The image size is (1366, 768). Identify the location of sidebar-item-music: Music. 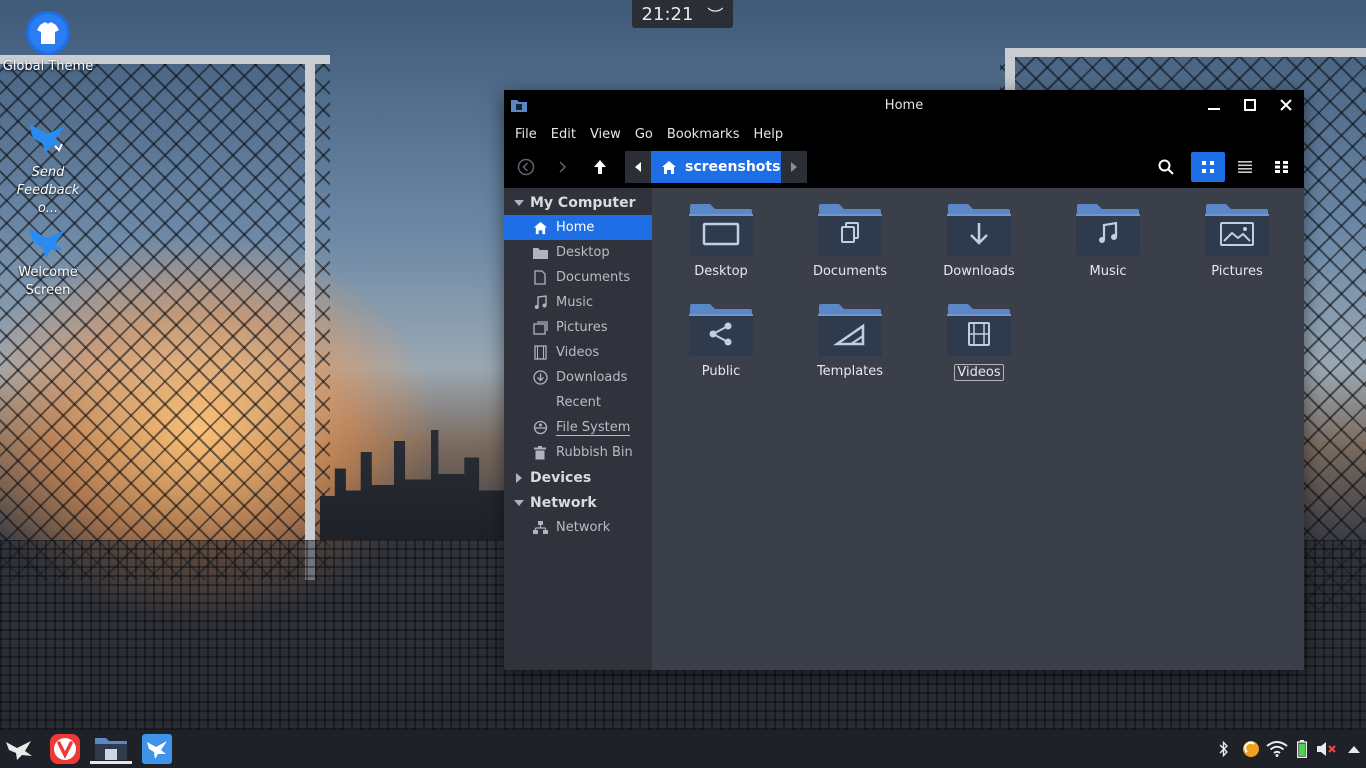
(578, 302).